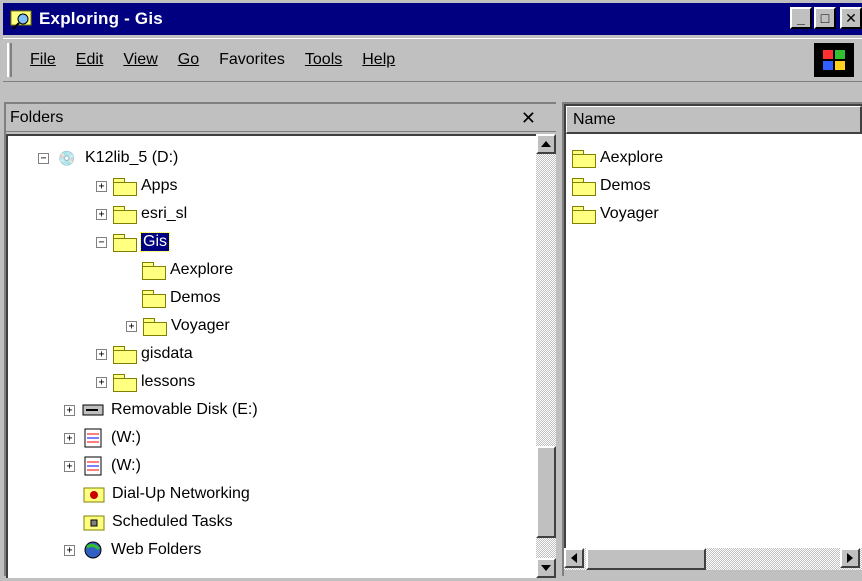  Describe the element at coordinates (187, 270) in the screenshot. I see `tree-item-aexplore: Aexplore` at that location.